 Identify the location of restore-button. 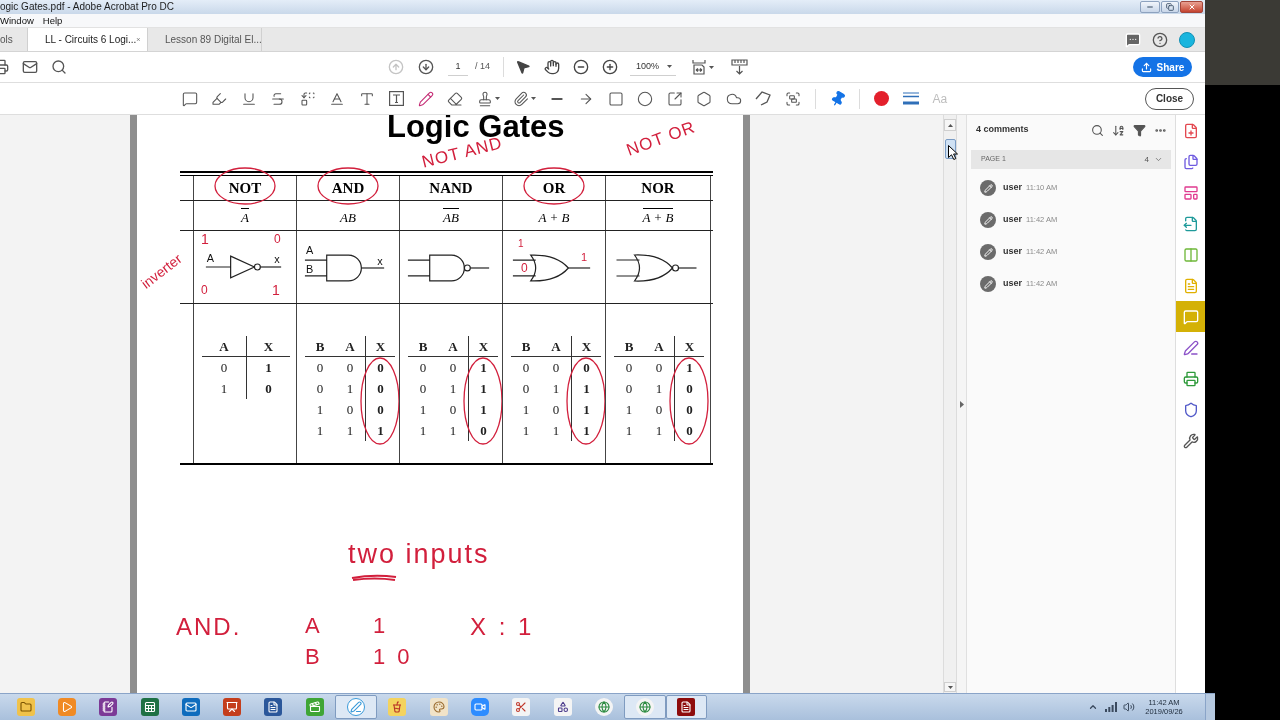
(1170, 7).